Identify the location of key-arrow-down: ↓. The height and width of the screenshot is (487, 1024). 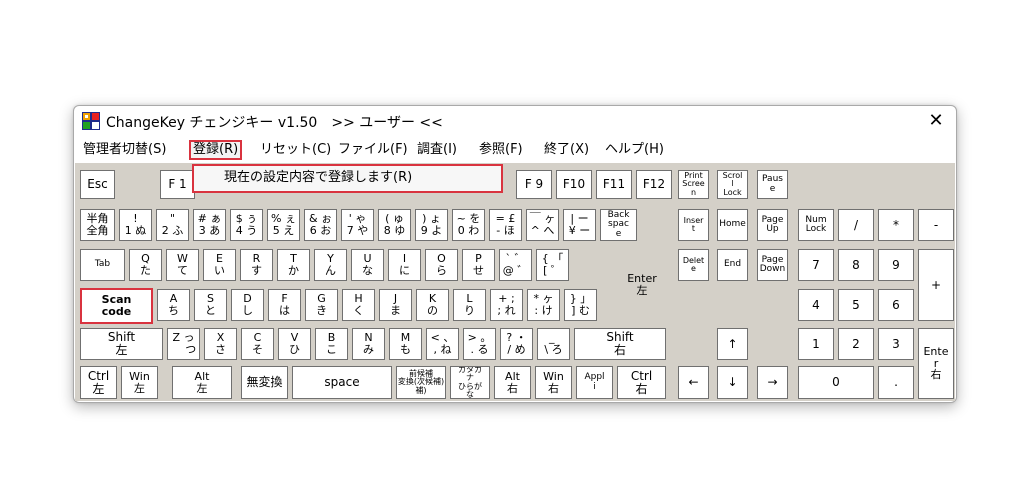
(732, 382).